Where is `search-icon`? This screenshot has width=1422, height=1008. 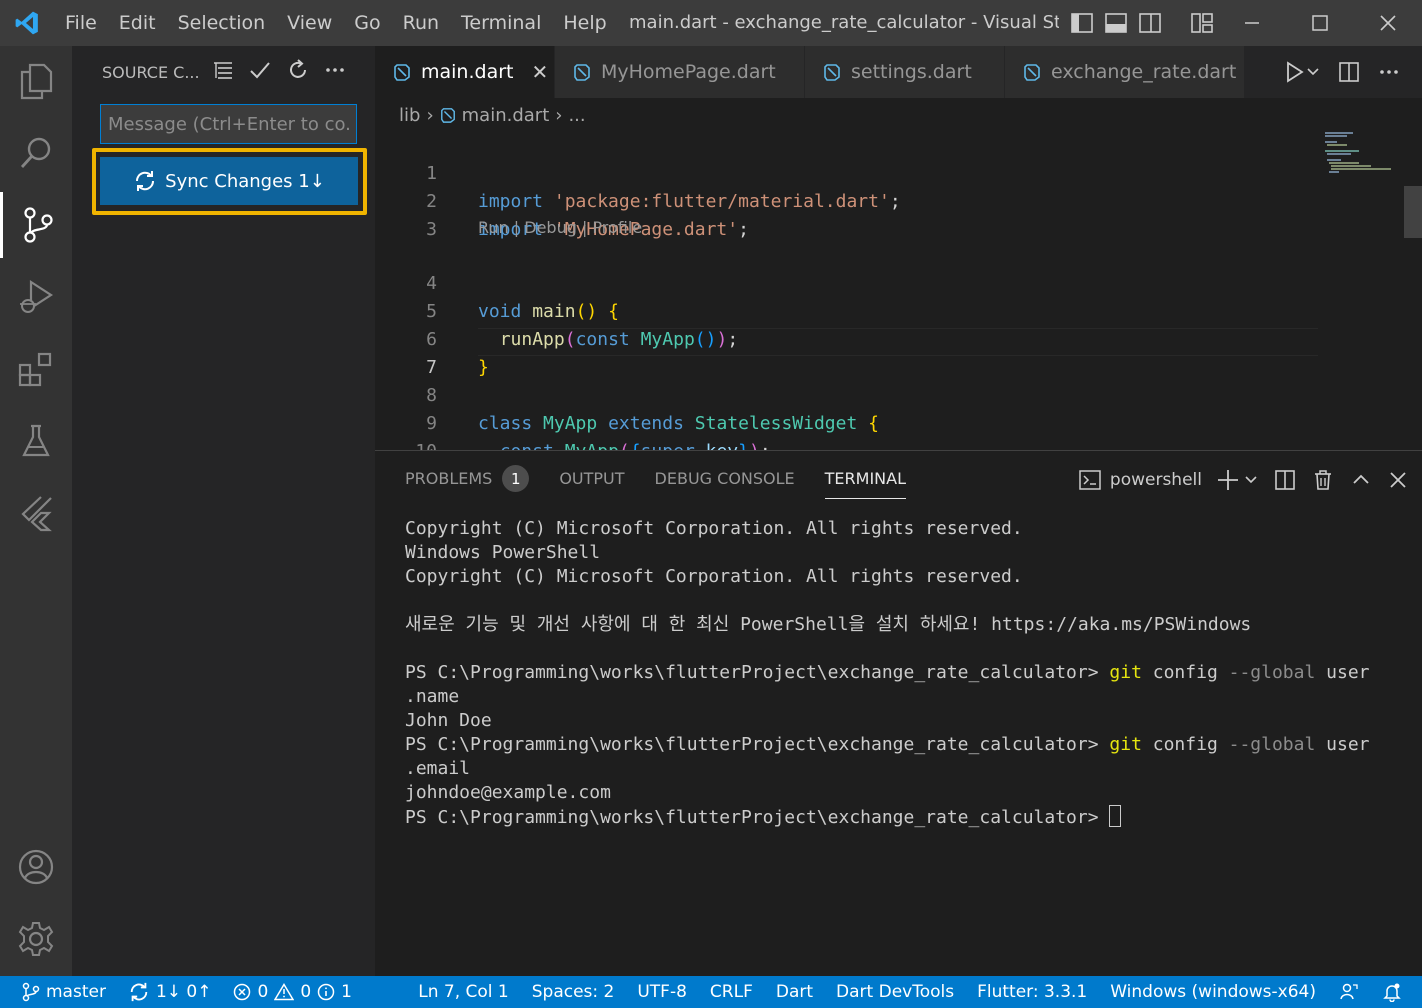
search-icon is located at coordinates (36, 153).